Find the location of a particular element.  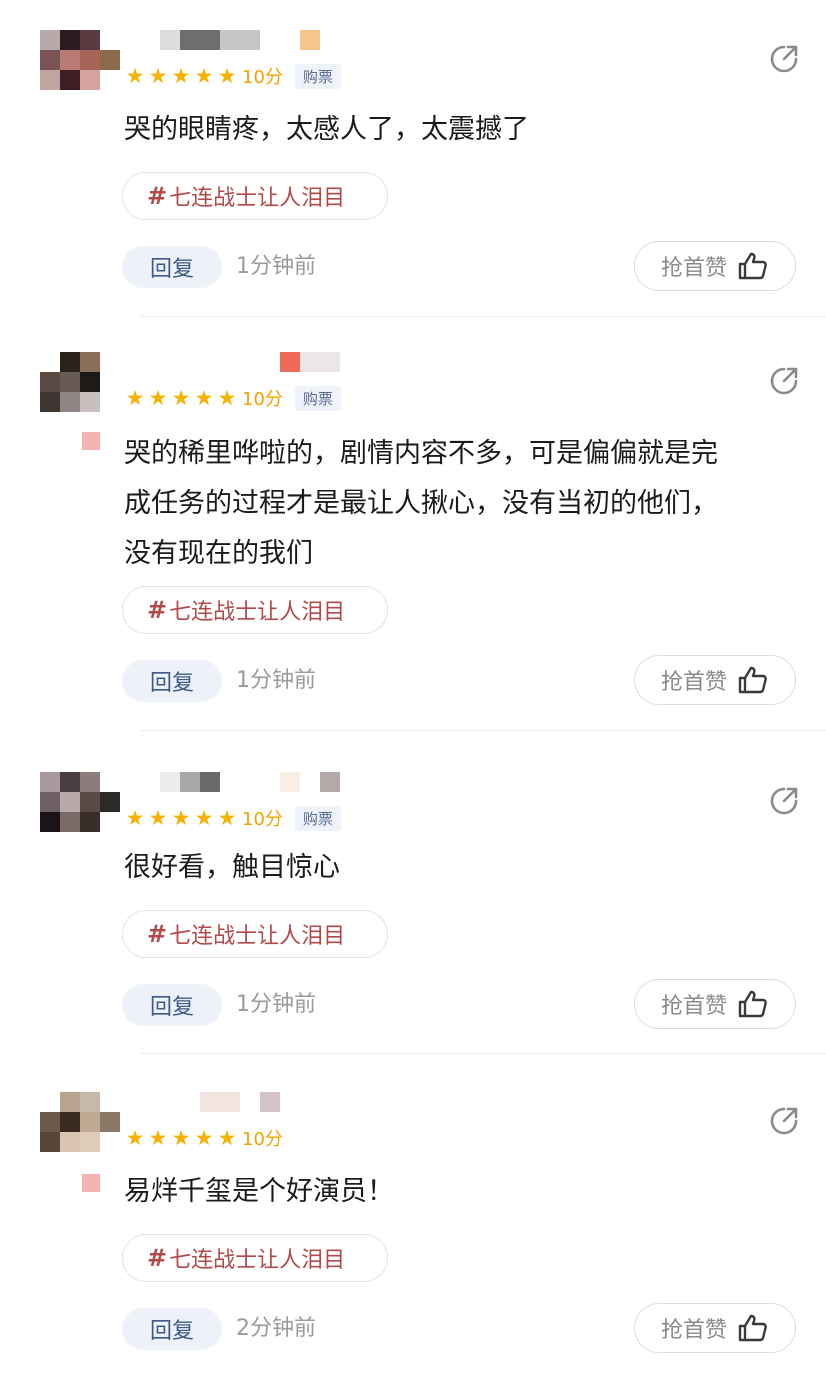

comment-text-line: 哭的眼睛疼，太感人了，太震撼了 is located at coordinates (326, 129).